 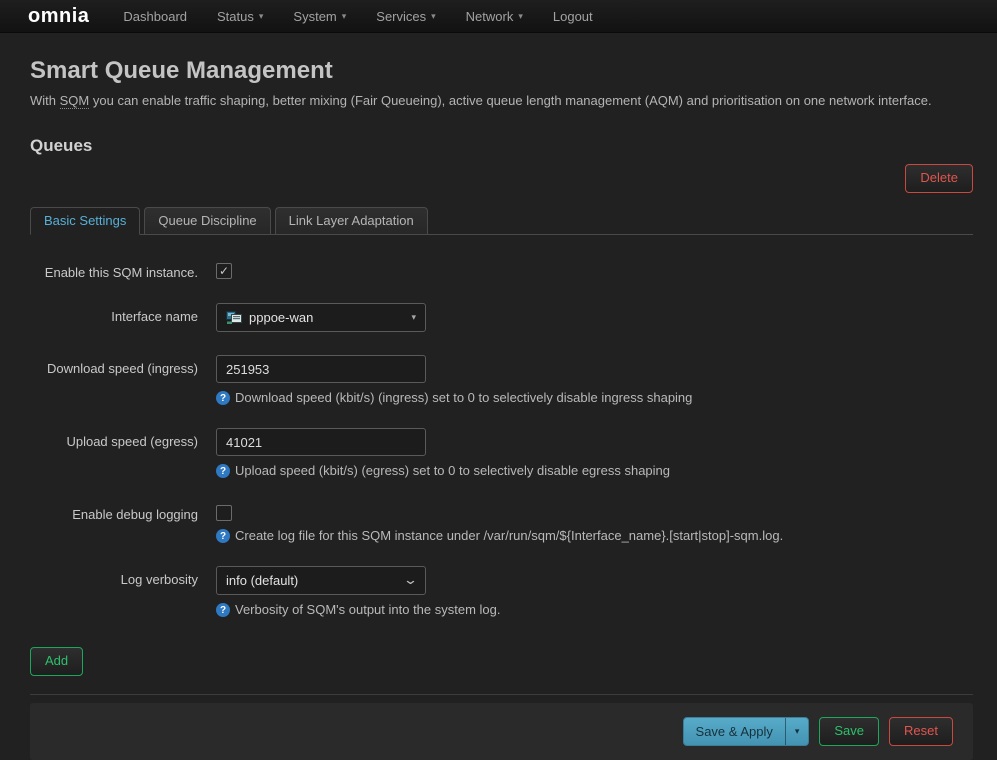 I want to click on nav-item-label: Dashboard, so click(x=155, y=16).